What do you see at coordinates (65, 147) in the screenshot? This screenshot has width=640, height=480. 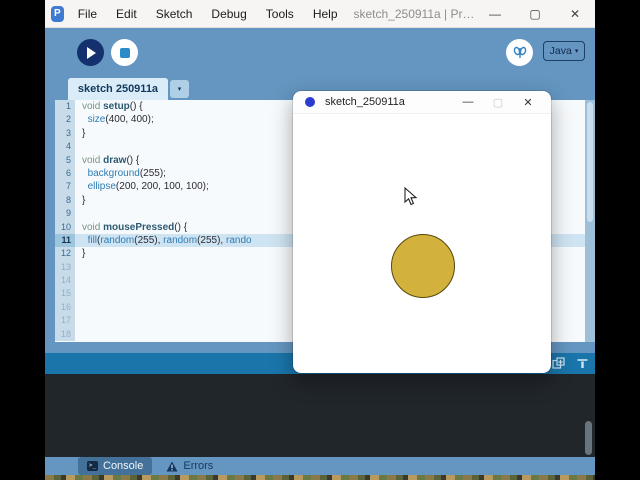 I see `line-number: 4` at bounding box center [65, 147].